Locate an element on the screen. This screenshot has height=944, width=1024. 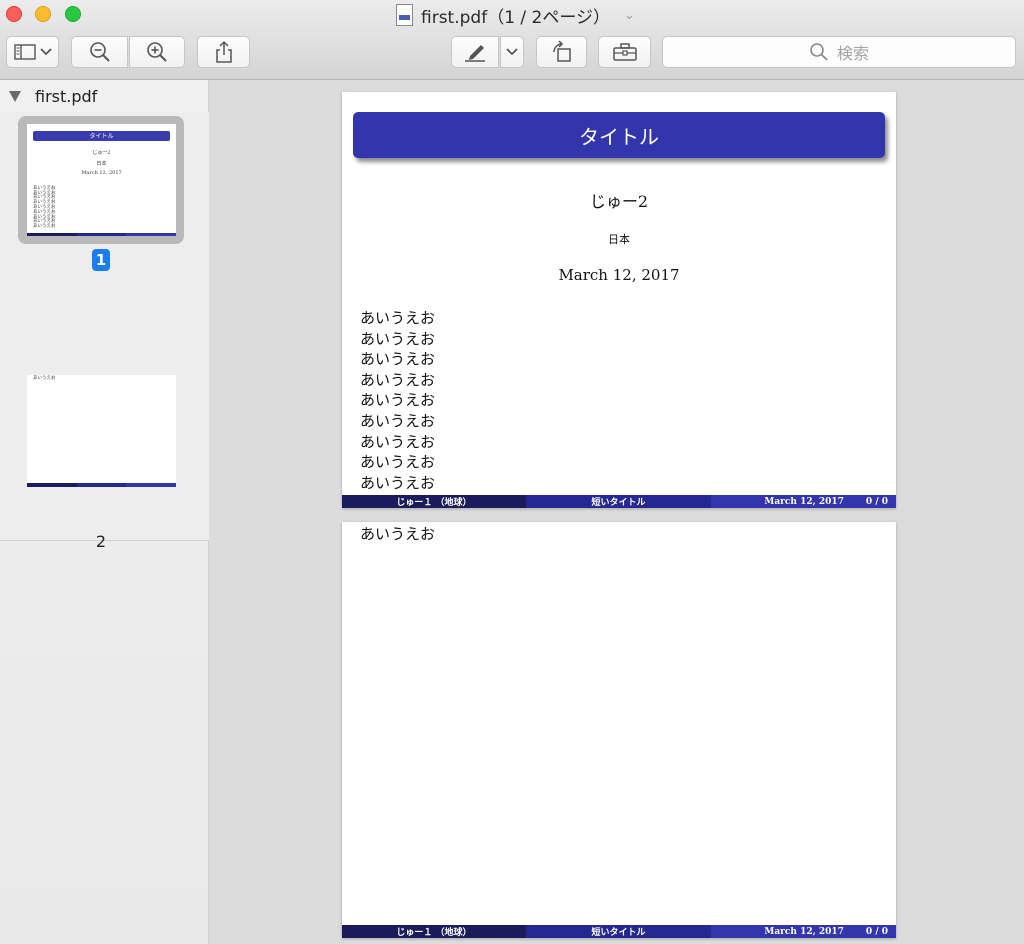
share-icon is located at coordinates (223, 51).